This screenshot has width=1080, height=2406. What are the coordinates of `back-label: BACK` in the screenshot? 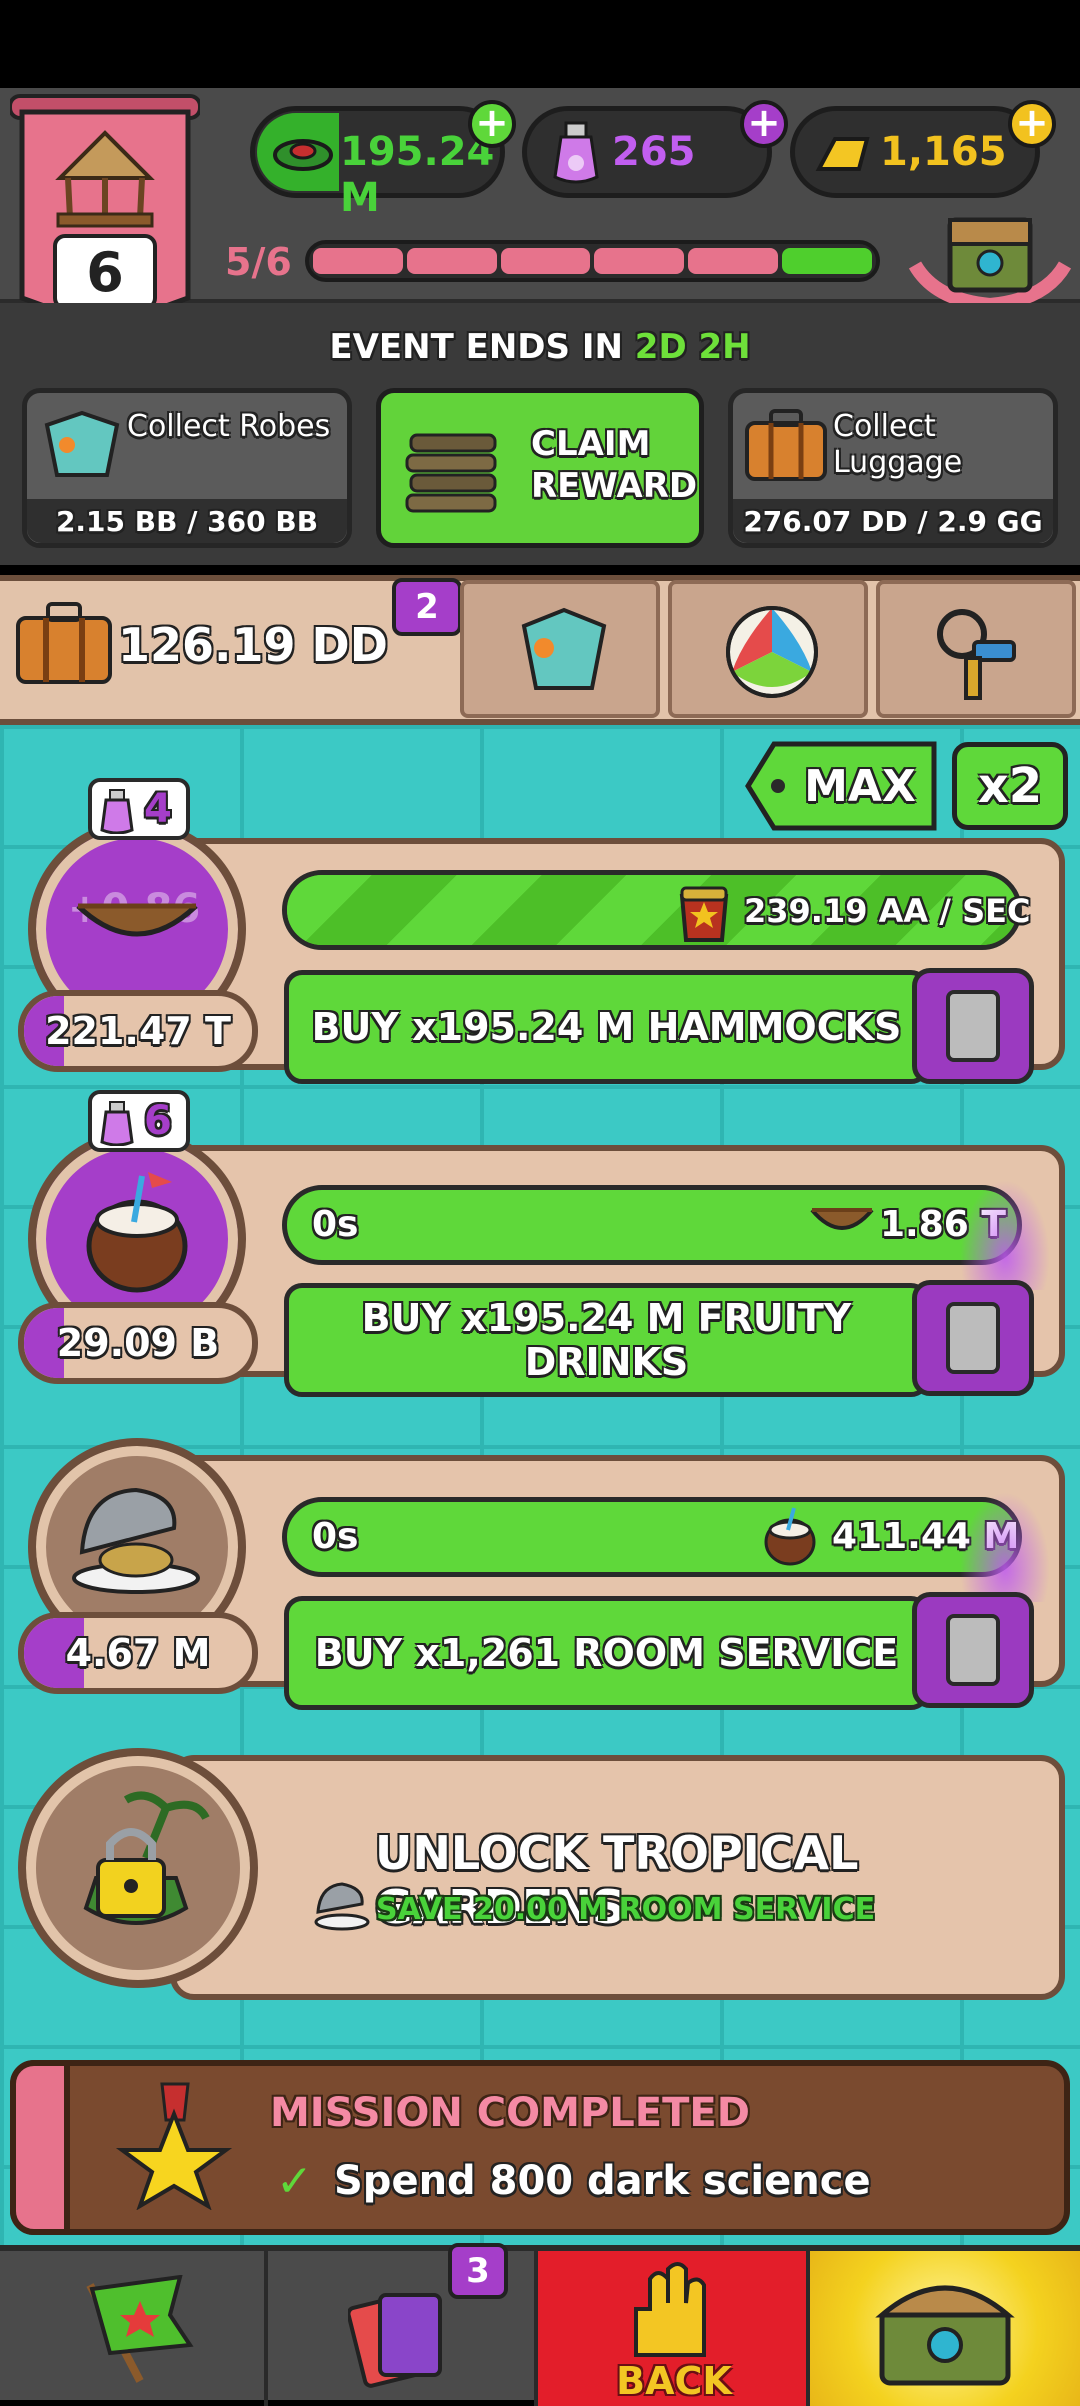 It's located at (674, 2381).